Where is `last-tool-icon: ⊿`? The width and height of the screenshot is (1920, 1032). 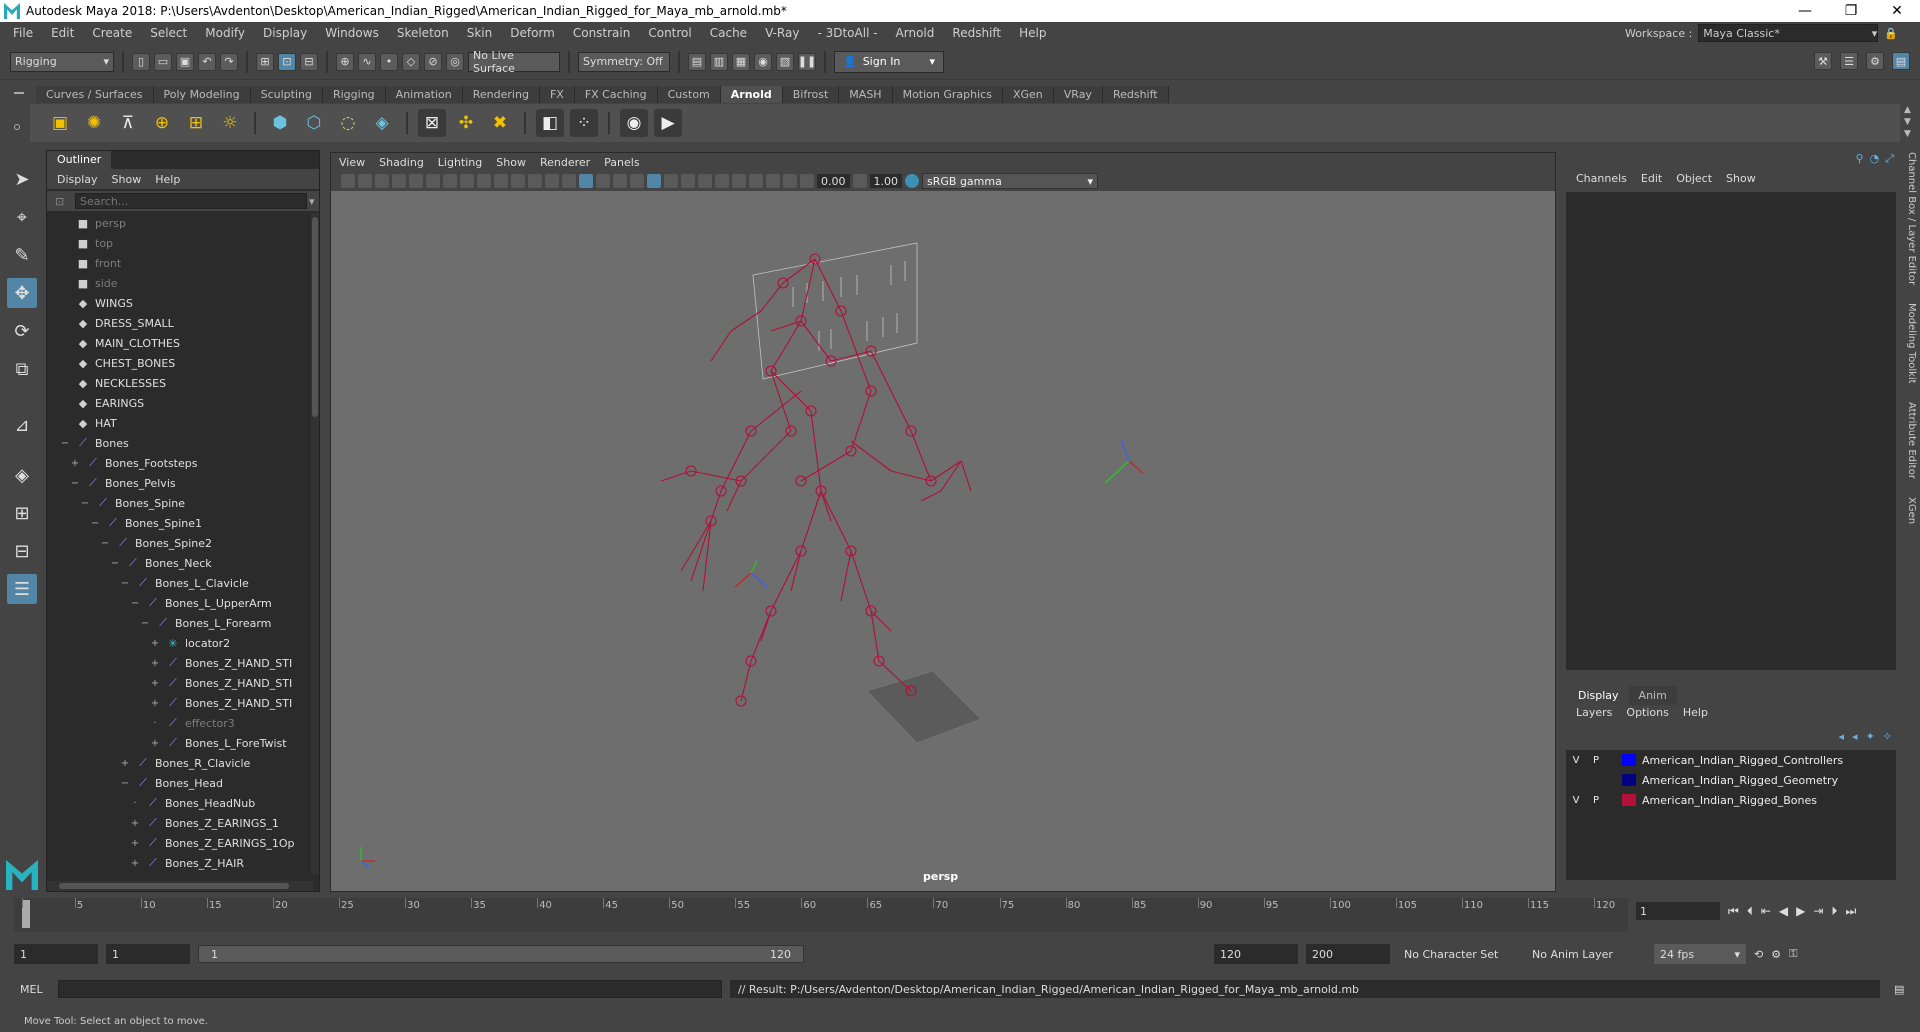 last-tool-icon: ⊿ is located at coordinates (22, 425).